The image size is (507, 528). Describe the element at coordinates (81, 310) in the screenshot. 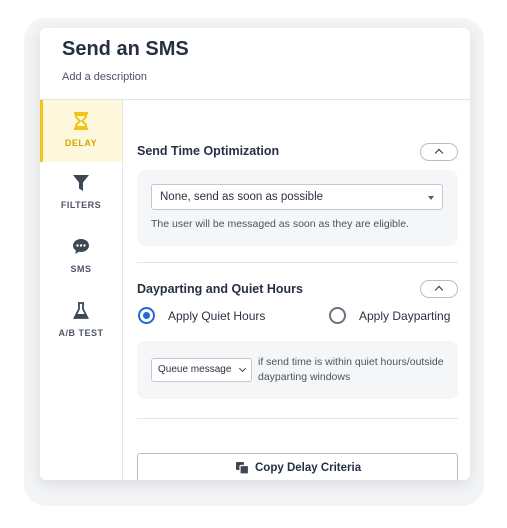

I see `flask-icon` at that location.